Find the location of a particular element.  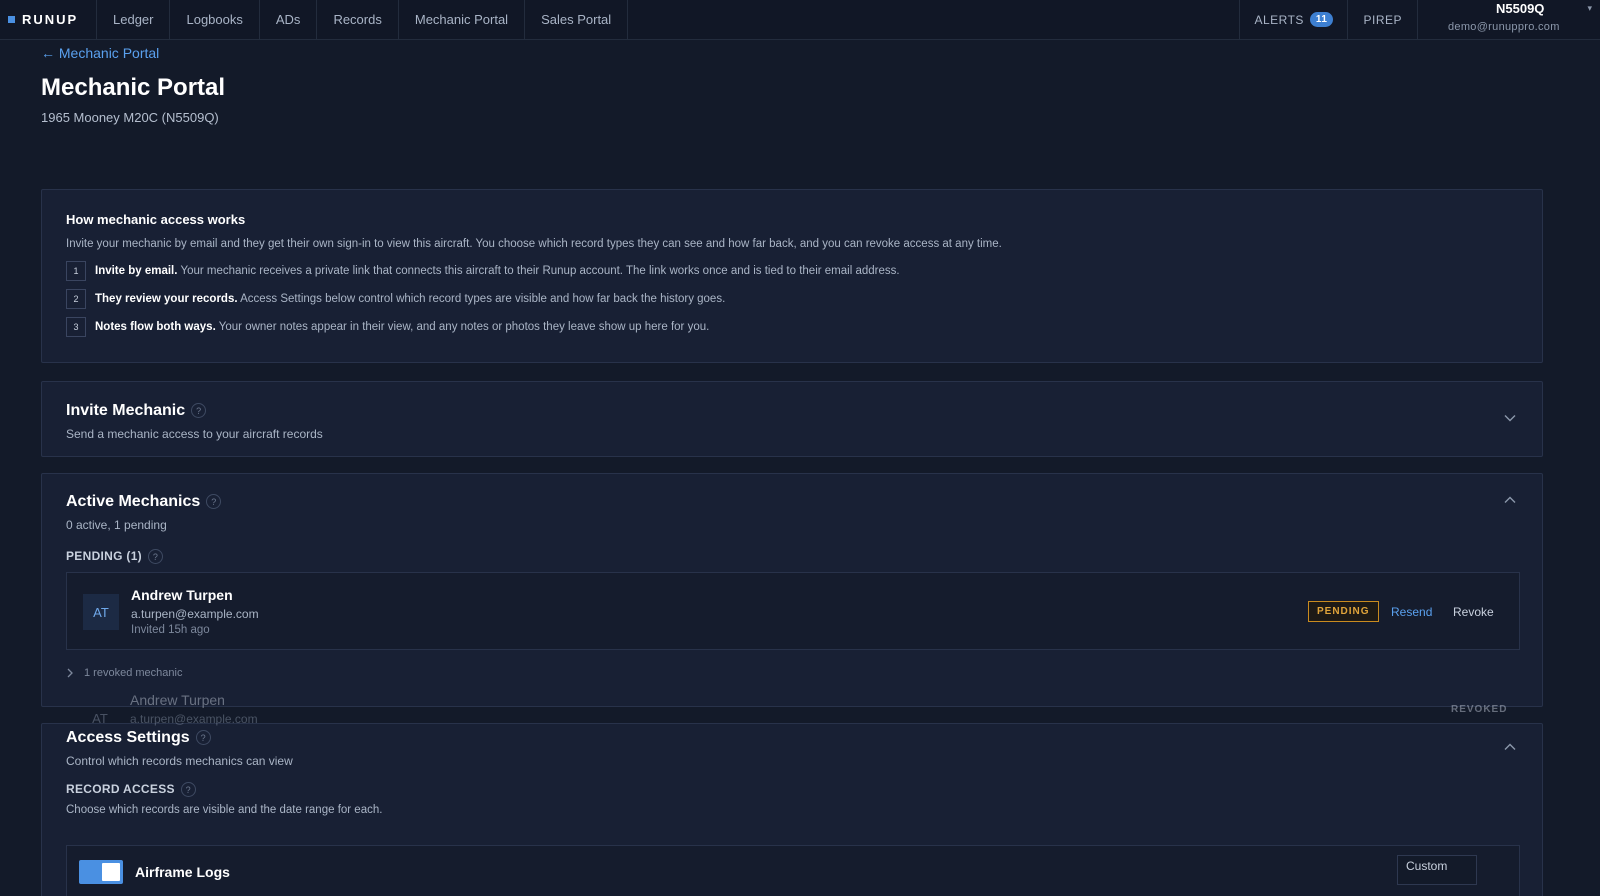

step-bold: Notes flow both ways. is located at coordinates (155, 327).